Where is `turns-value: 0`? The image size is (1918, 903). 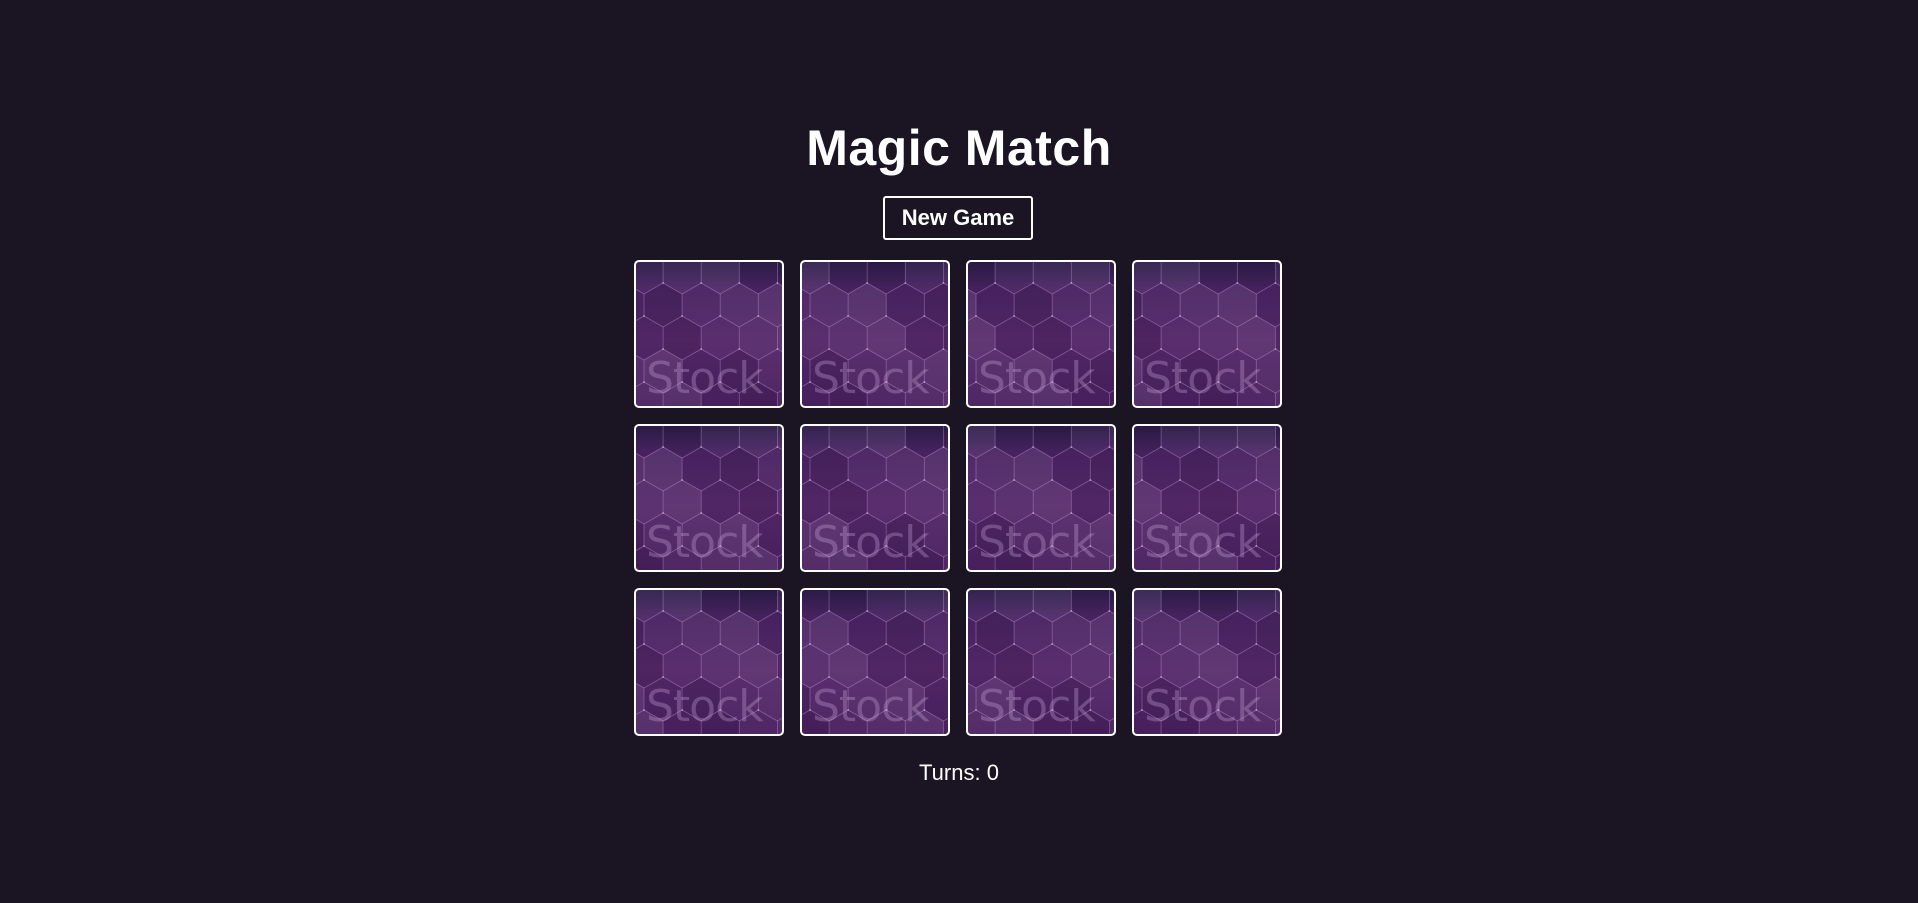 turns-value: 0 is located at coordinates (992, 772).